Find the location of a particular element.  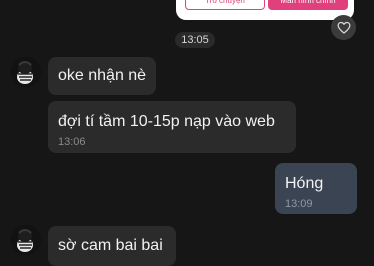

date-separator: 13:05 is located at coordinates (187, 40).